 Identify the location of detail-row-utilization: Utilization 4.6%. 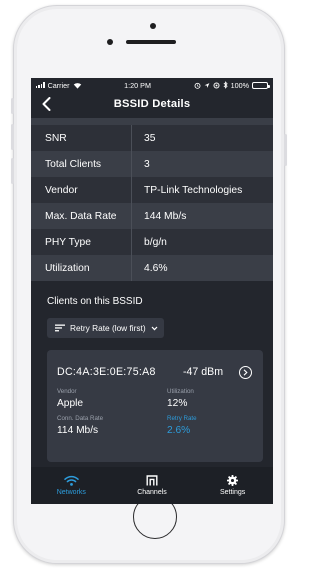
(152, 268).